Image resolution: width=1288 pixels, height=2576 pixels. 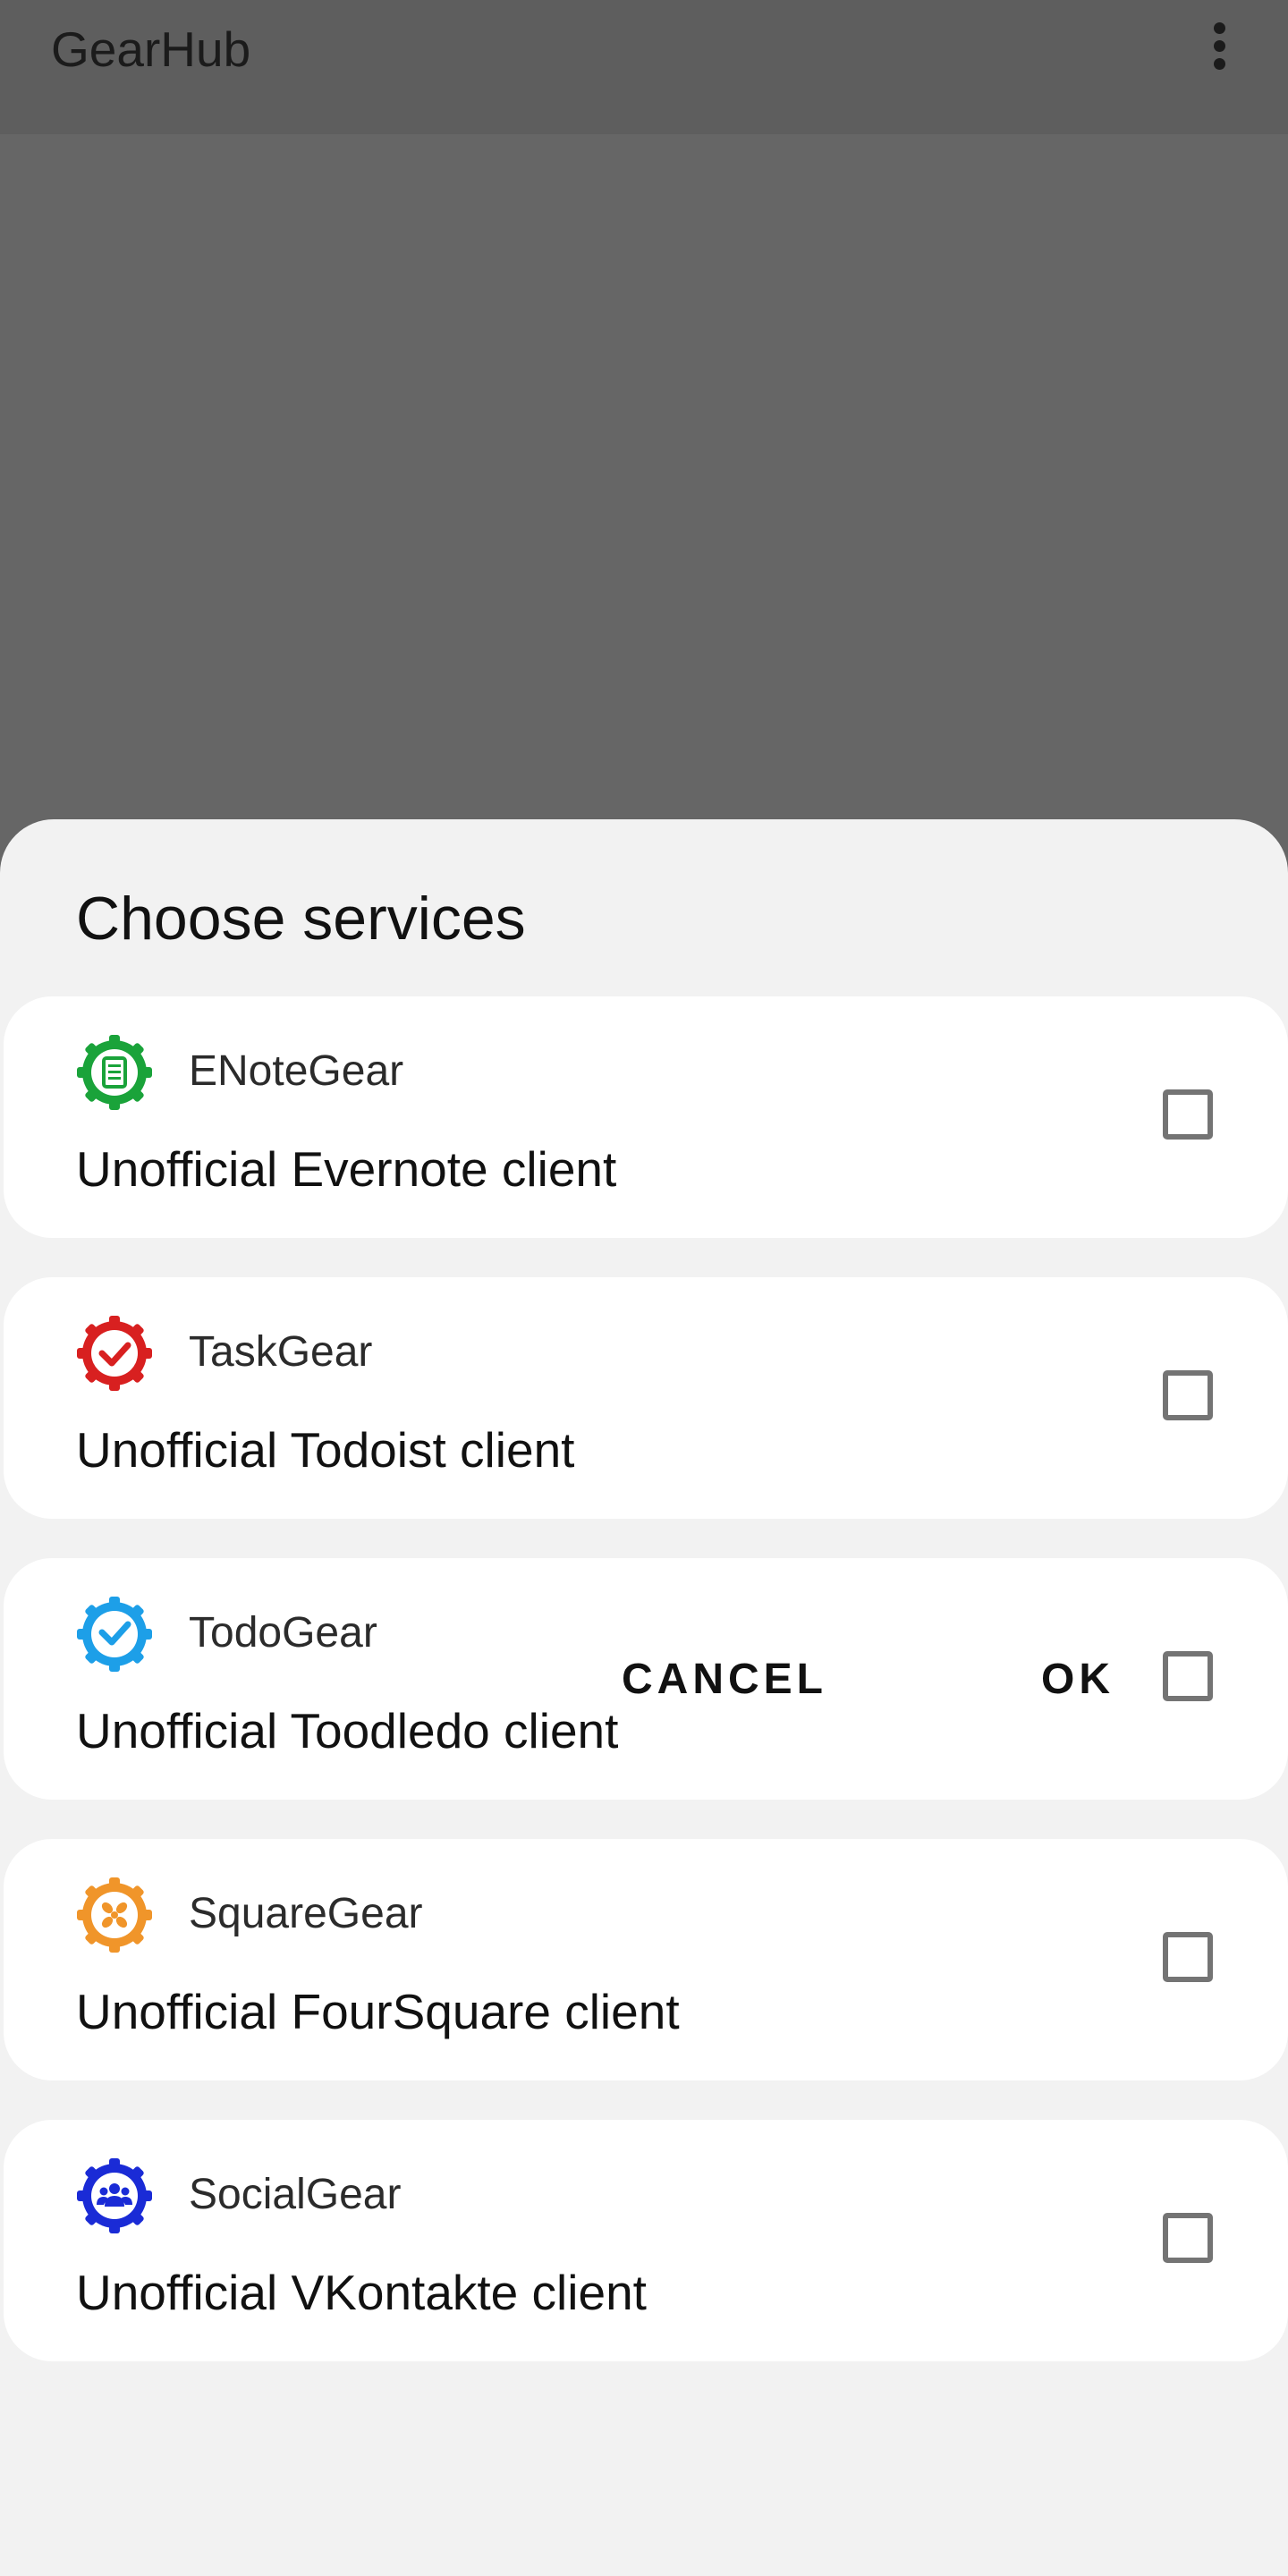 What do you see at coordinates (114, 2195) in the screenshot?
I see `socialgear-icon` at bounding box center [114, 2195].